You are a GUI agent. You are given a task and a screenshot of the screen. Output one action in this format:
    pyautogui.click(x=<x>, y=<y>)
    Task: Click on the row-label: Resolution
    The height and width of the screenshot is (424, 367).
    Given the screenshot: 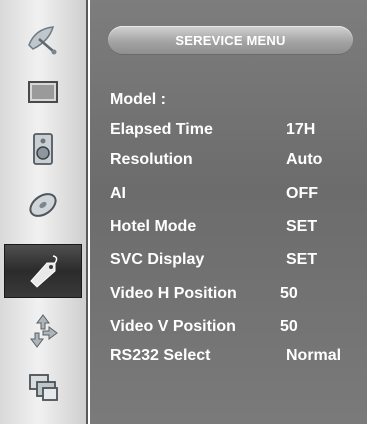 What is the action you would take?
    pyautogui.click(x=151, y=159)
    